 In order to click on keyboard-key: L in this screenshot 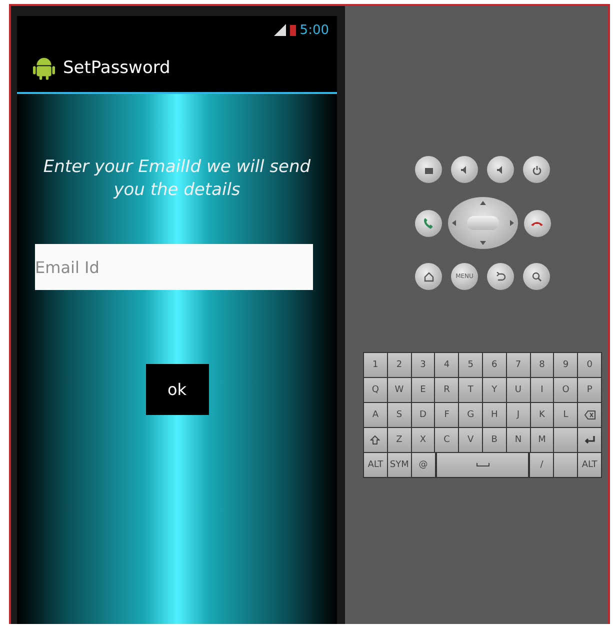, I will do `click(566, 415)`.